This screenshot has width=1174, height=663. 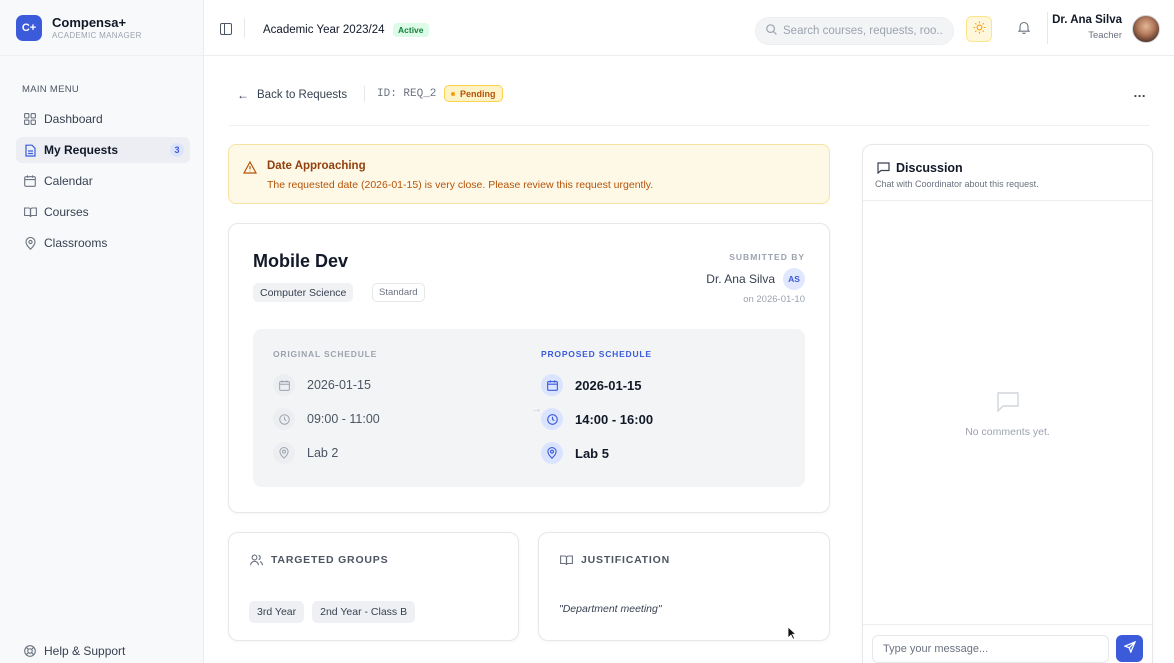 I want to click on message-input, so click(x=990, y=649).